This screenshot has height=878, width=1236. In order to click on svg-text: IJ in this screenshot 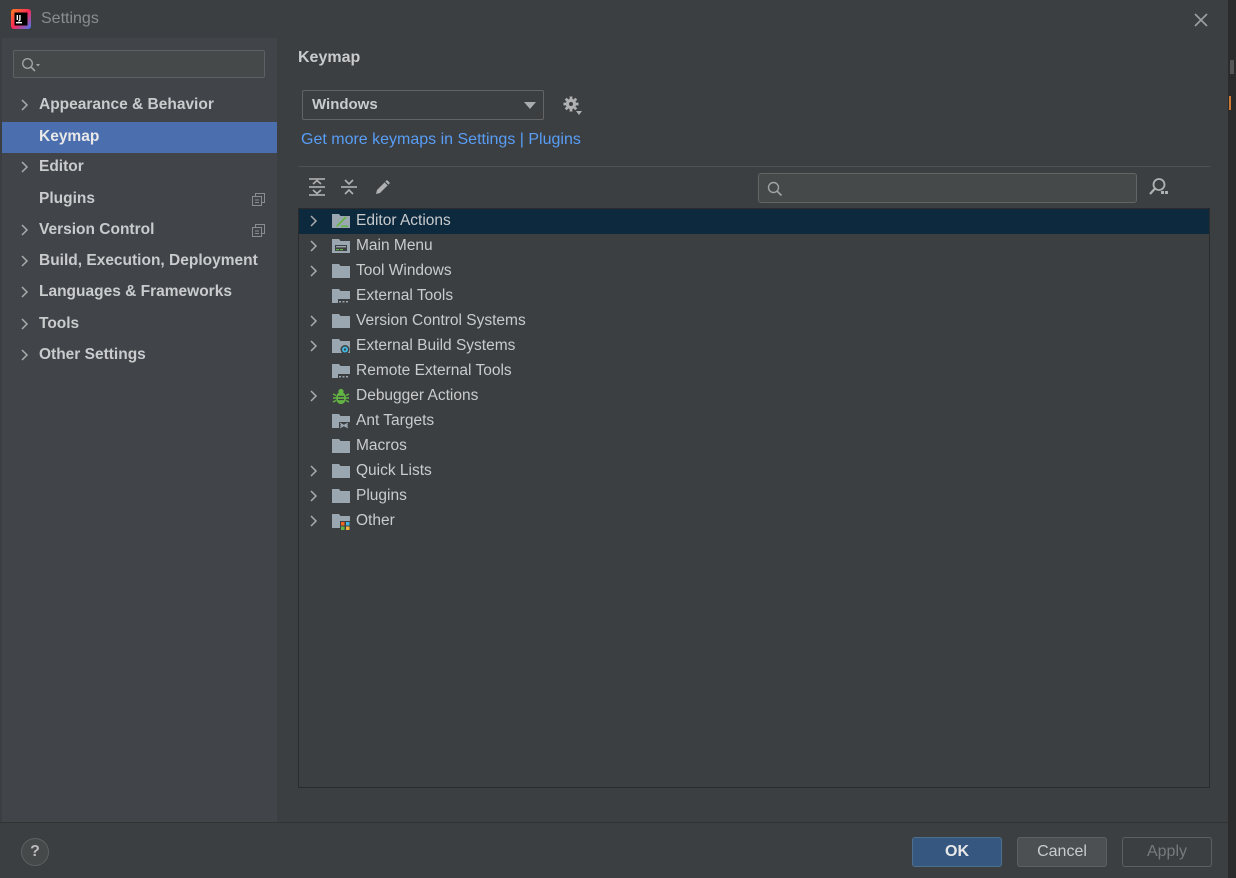, I will do `click(18, 18)`.